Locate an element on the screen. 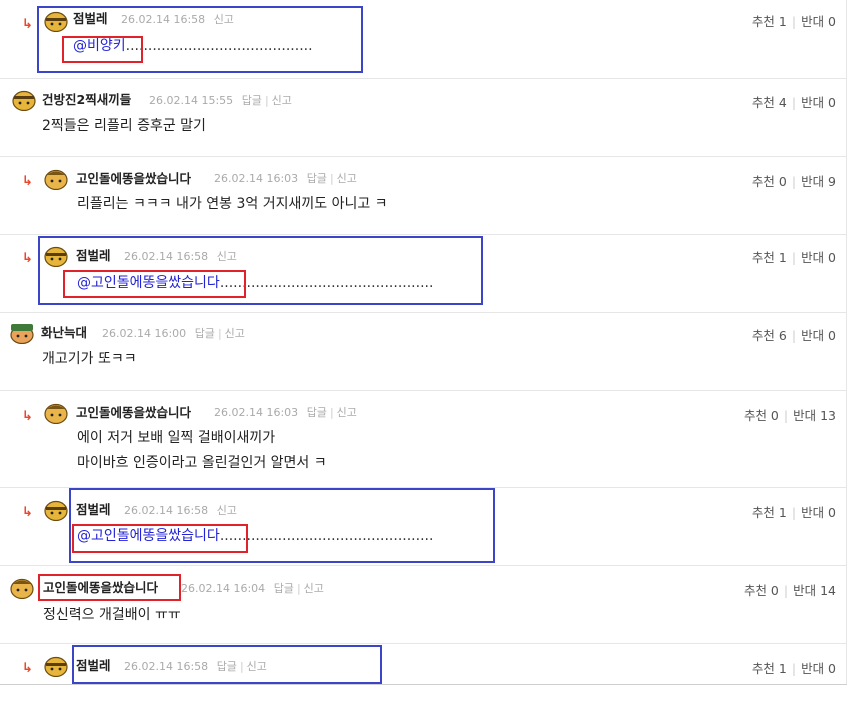 This screenshot has height=728, width=868. comment-meta: 26.02.14 15:55 답글 | 신고 is located at coordinates (220, 100).